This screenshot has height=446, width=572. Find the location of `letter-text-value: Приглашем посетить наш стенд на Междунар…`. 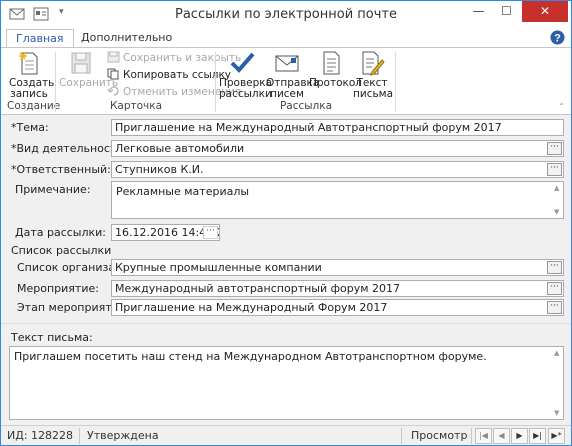

letter-text-value: Приглашем посетить наш стенд на Междунар… is located at coordinates (250, 356).